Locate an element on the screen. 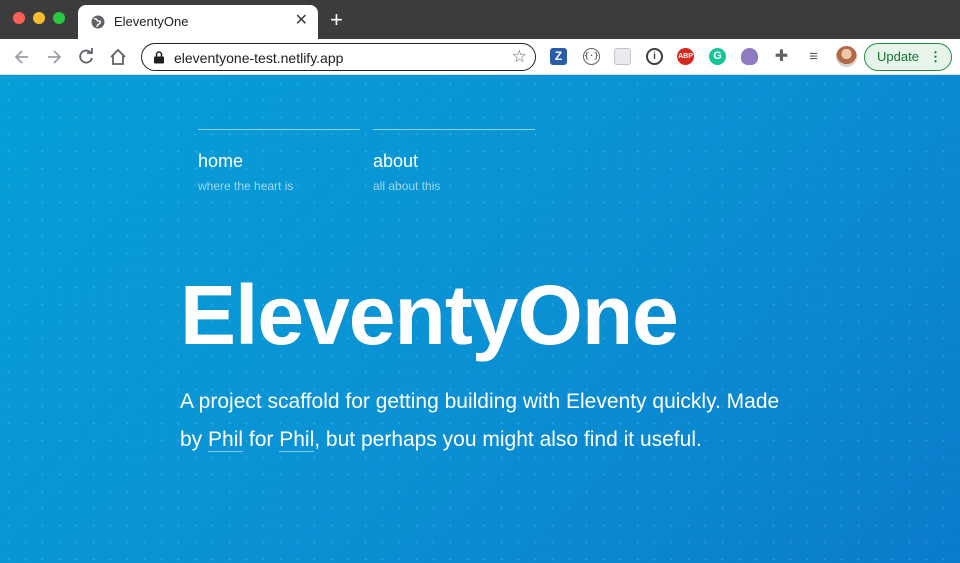  update-button-label: Update is located at coordinates (898, 56).